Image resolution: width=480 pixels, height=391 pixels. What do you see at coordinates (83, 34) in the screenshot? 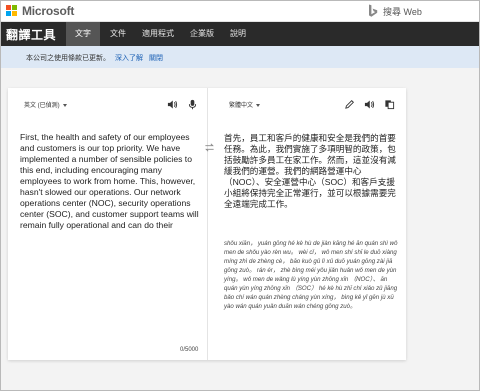
I see `tab-text: 文字` at bounding box center [83, 34].